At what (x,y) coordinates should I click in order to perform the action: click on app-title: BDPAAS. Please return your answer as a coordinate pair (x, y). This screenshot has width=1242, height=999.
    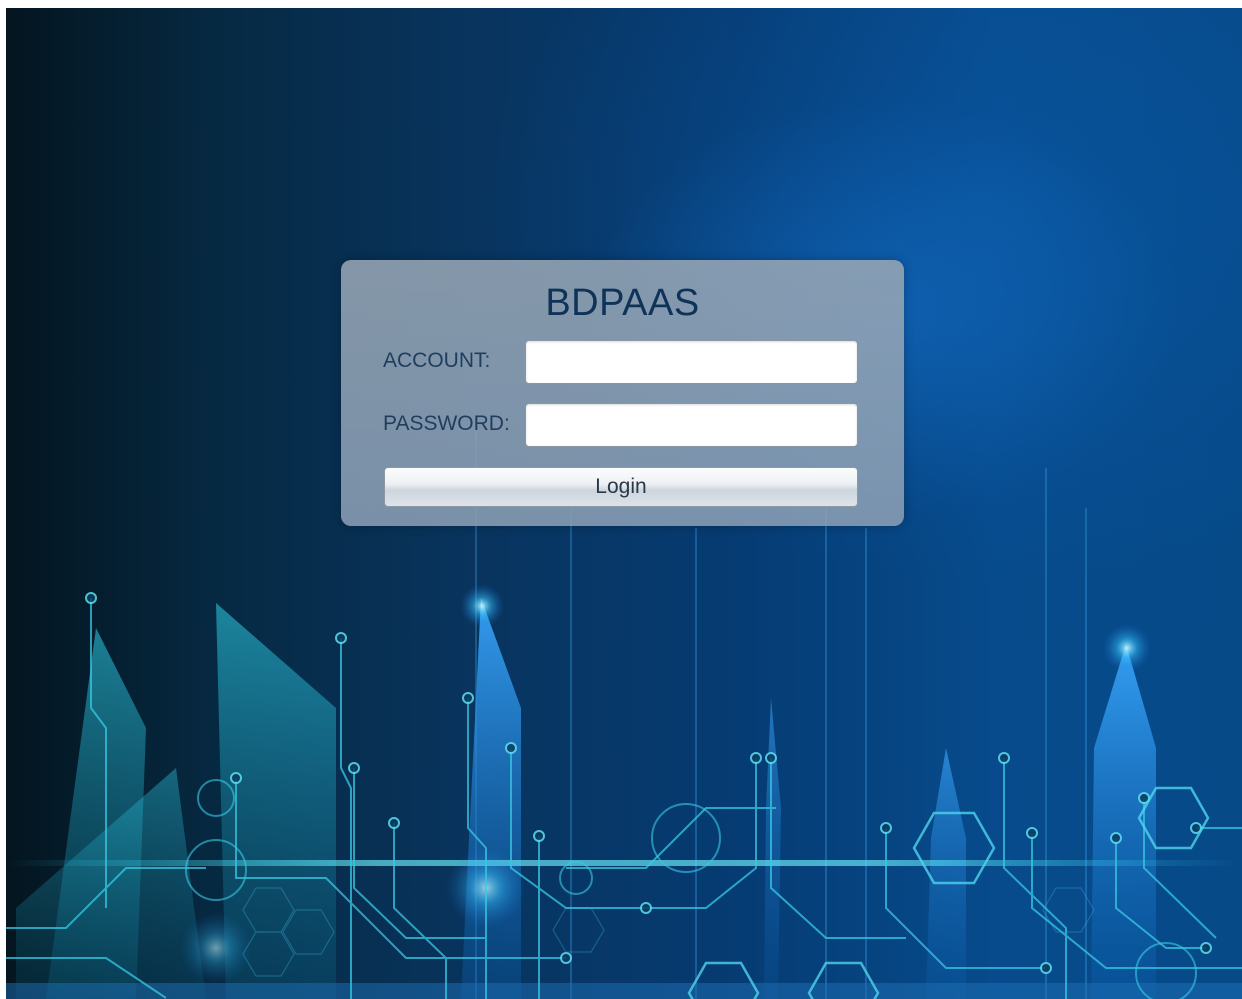
    Looking at the image, I should click on (622, 303).